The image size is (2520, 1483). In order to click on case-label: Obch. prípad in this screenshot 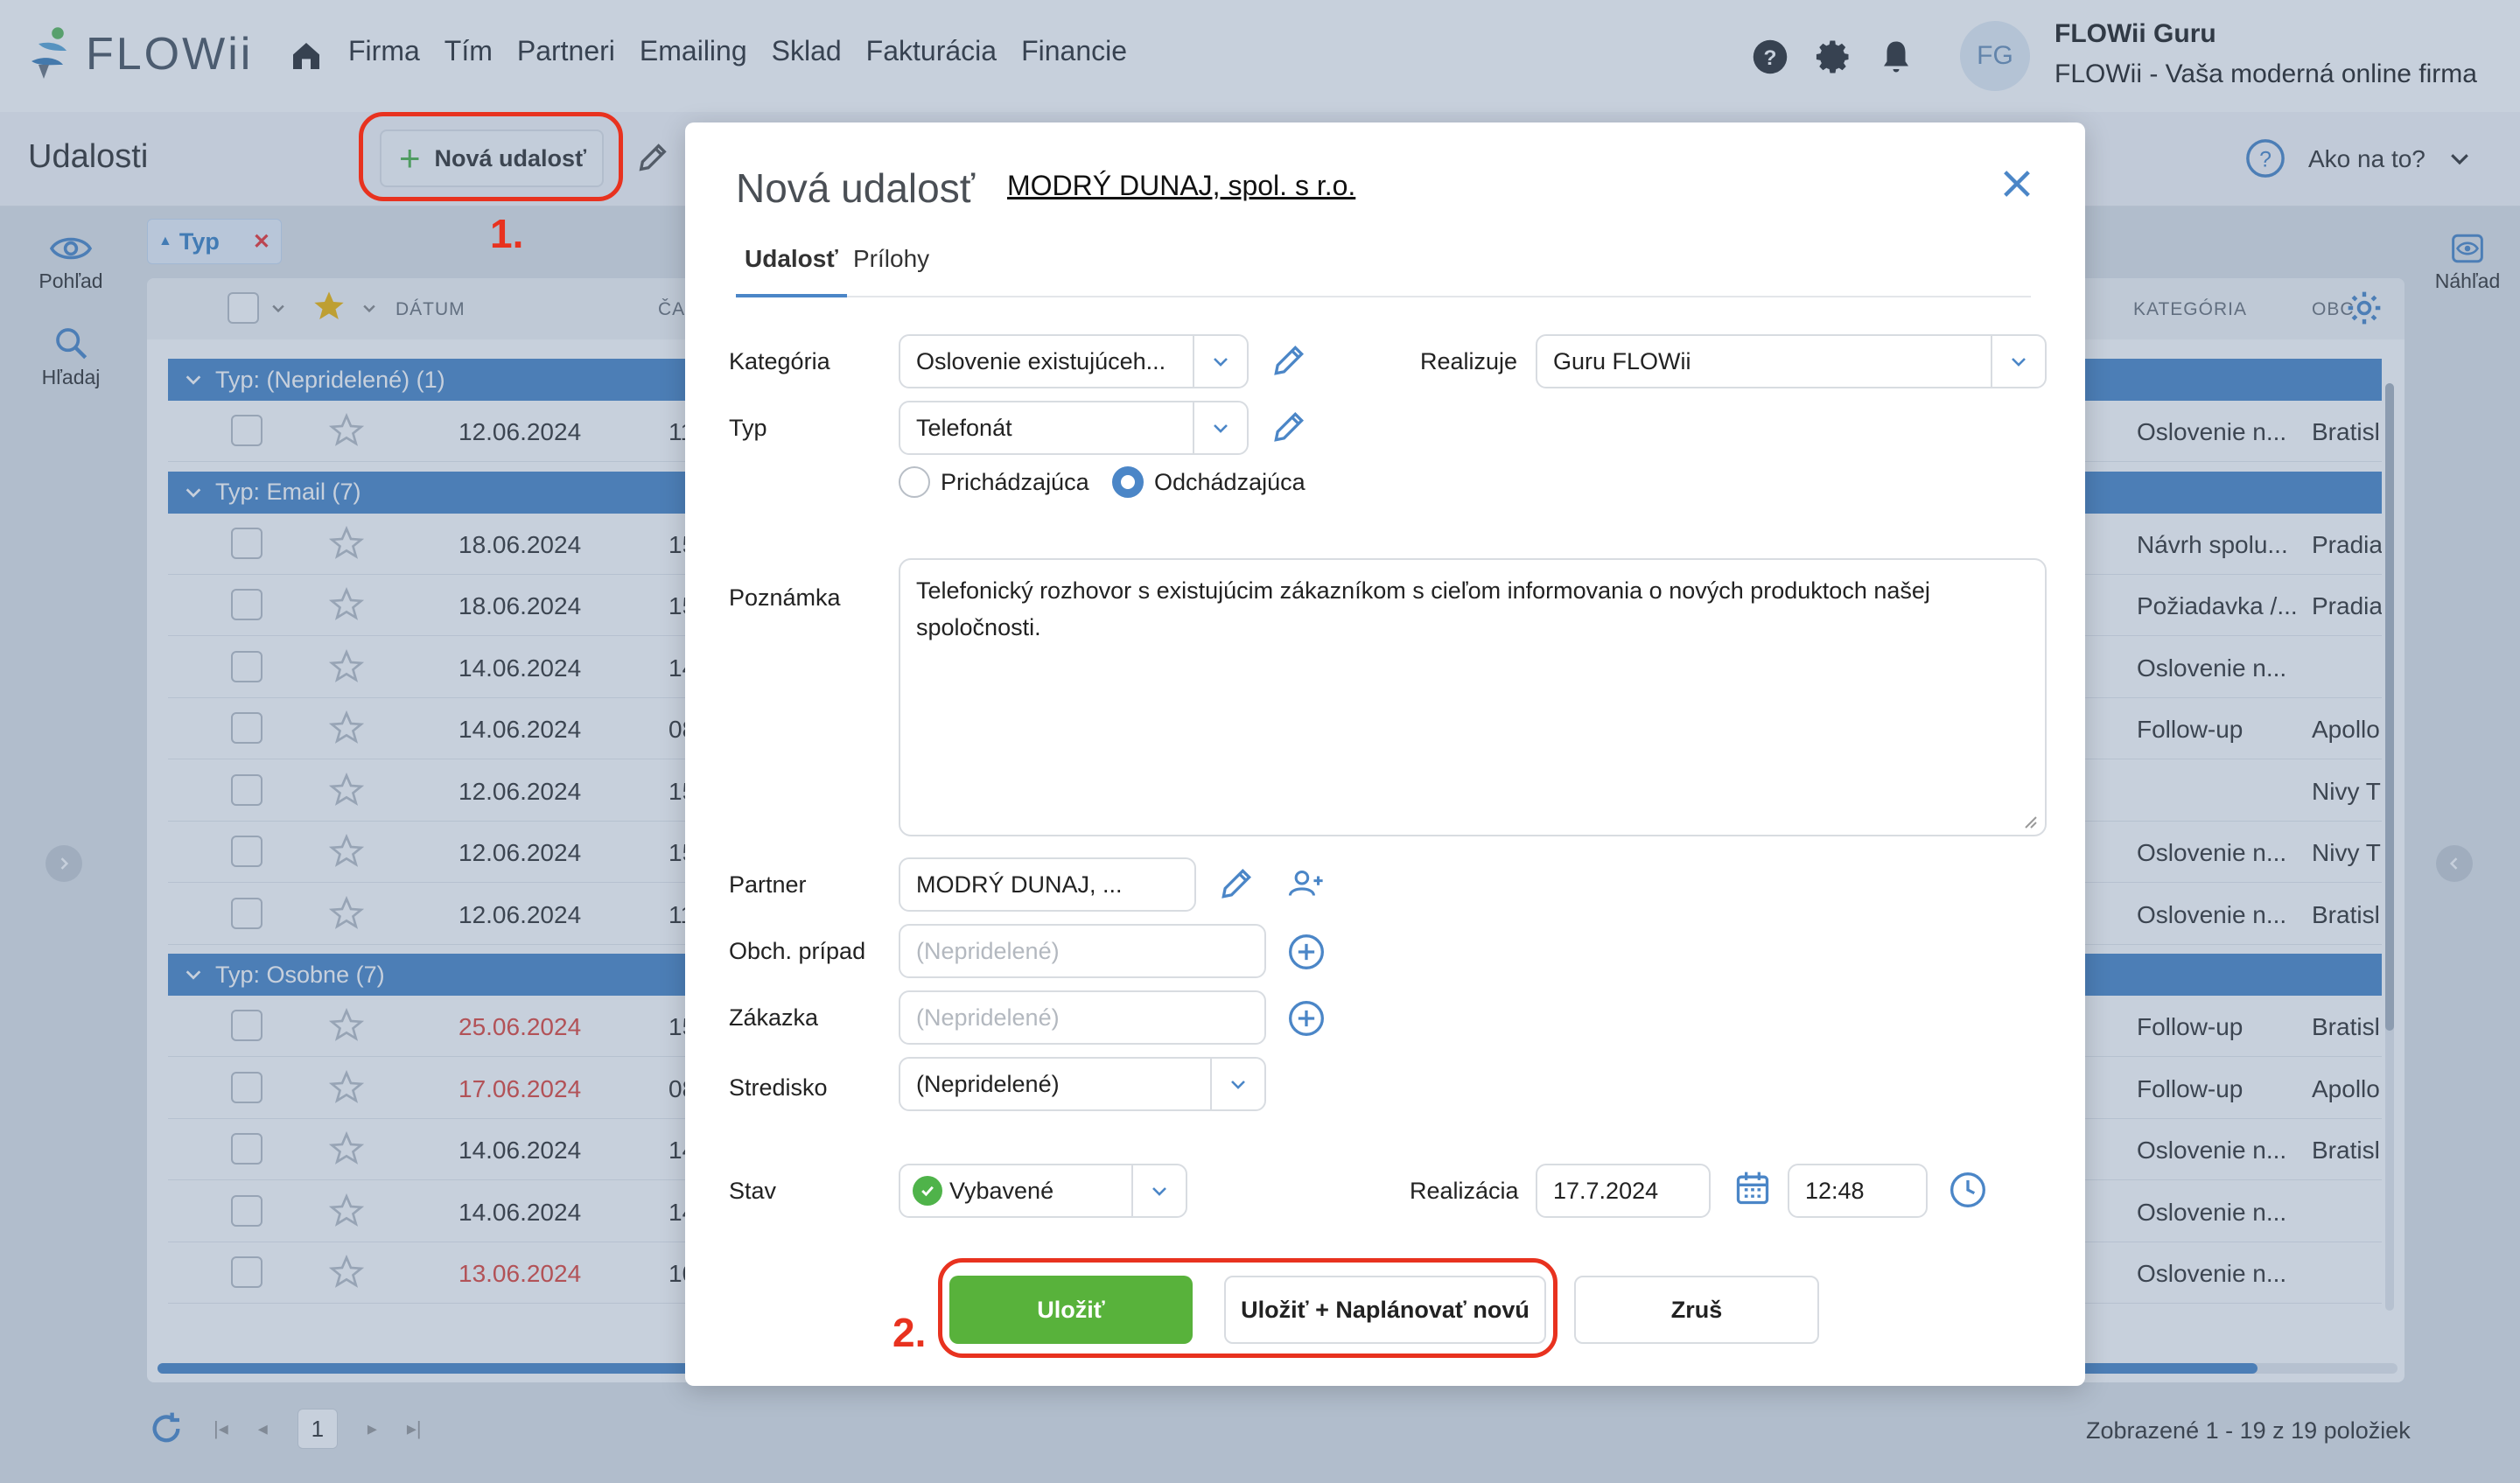, I will do `click(797, 951)`.